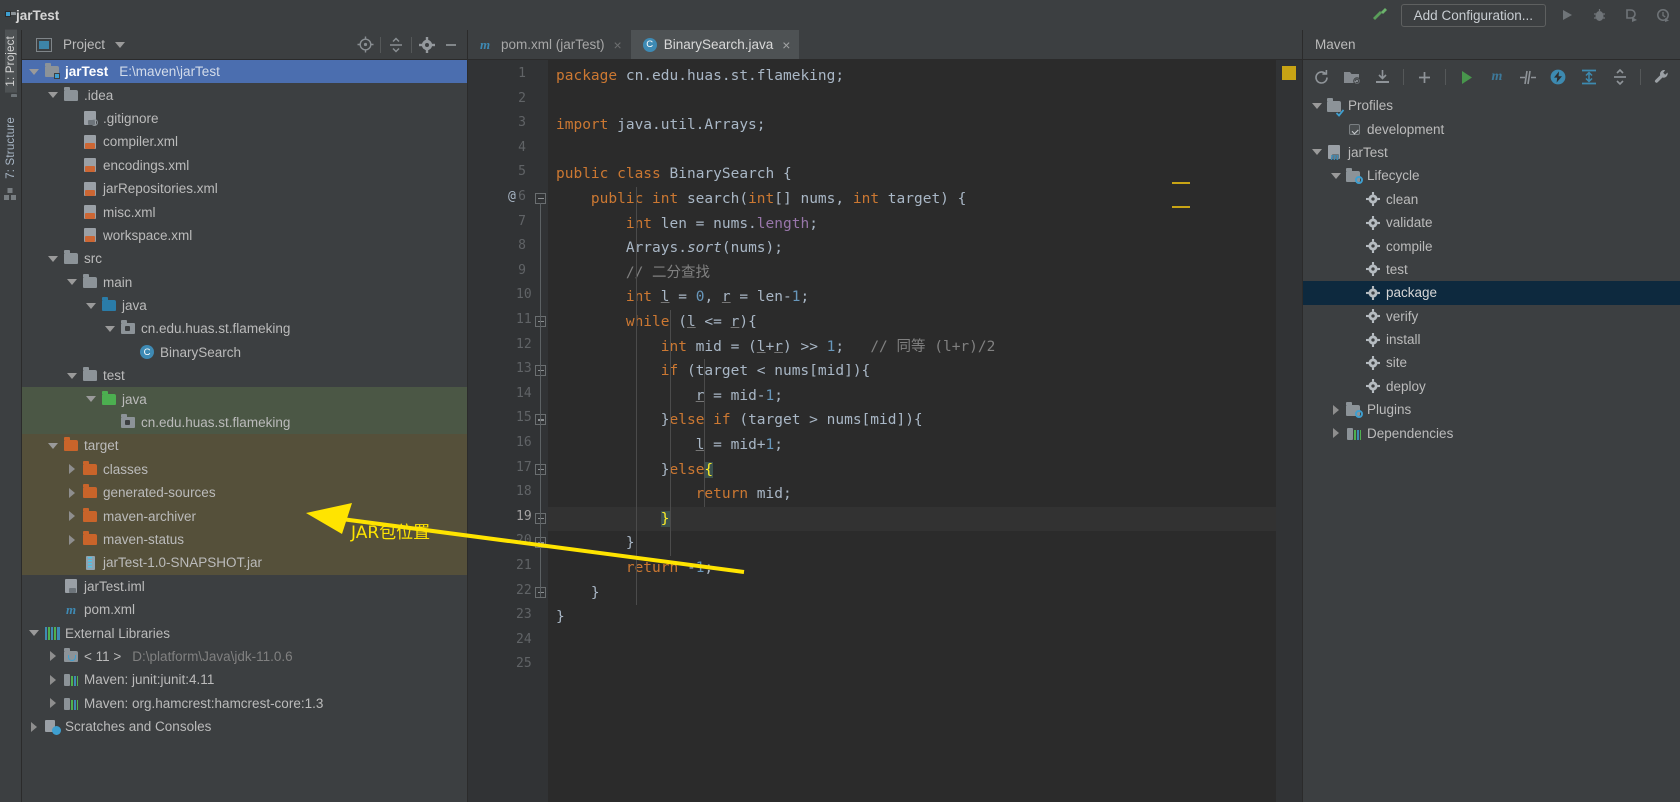 This screenshot has height=802, width=1680. I want to click on execute-goal-icon, so click(1466, 77).